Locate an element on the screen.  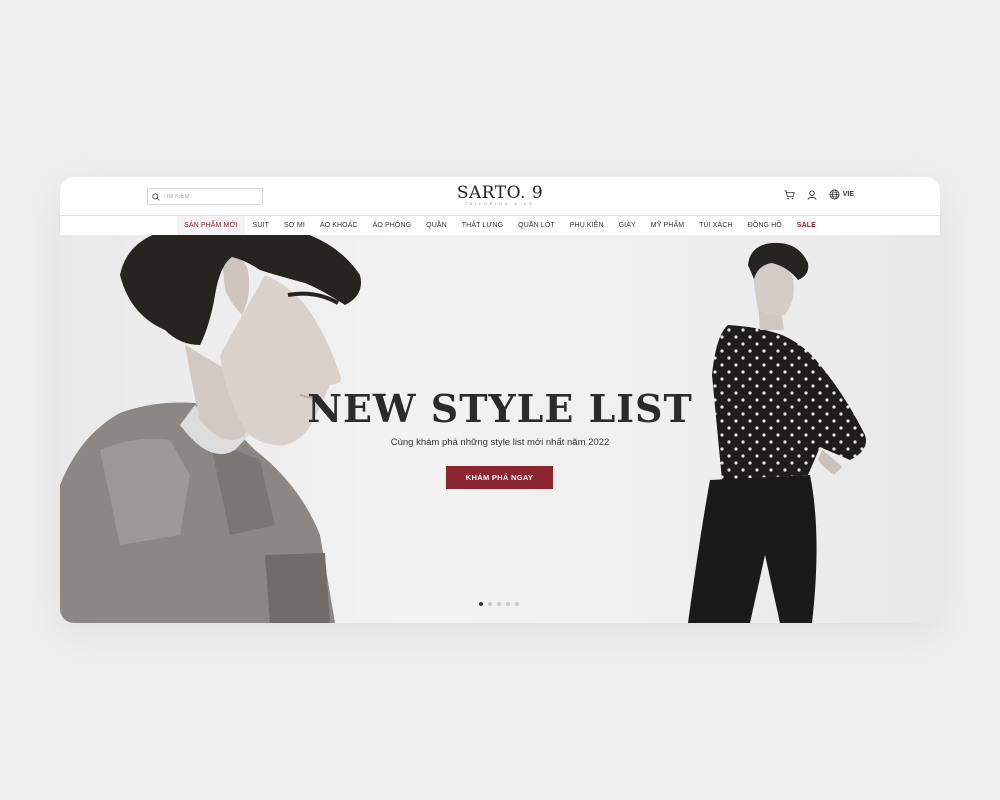
globe-icon is located at coordinates (834, 194).